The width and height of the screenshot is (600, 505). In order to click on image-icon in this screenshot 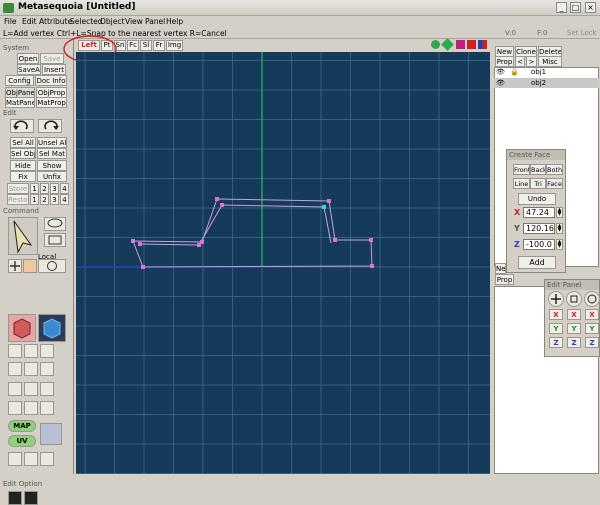, I will do `click(47, 459)`.